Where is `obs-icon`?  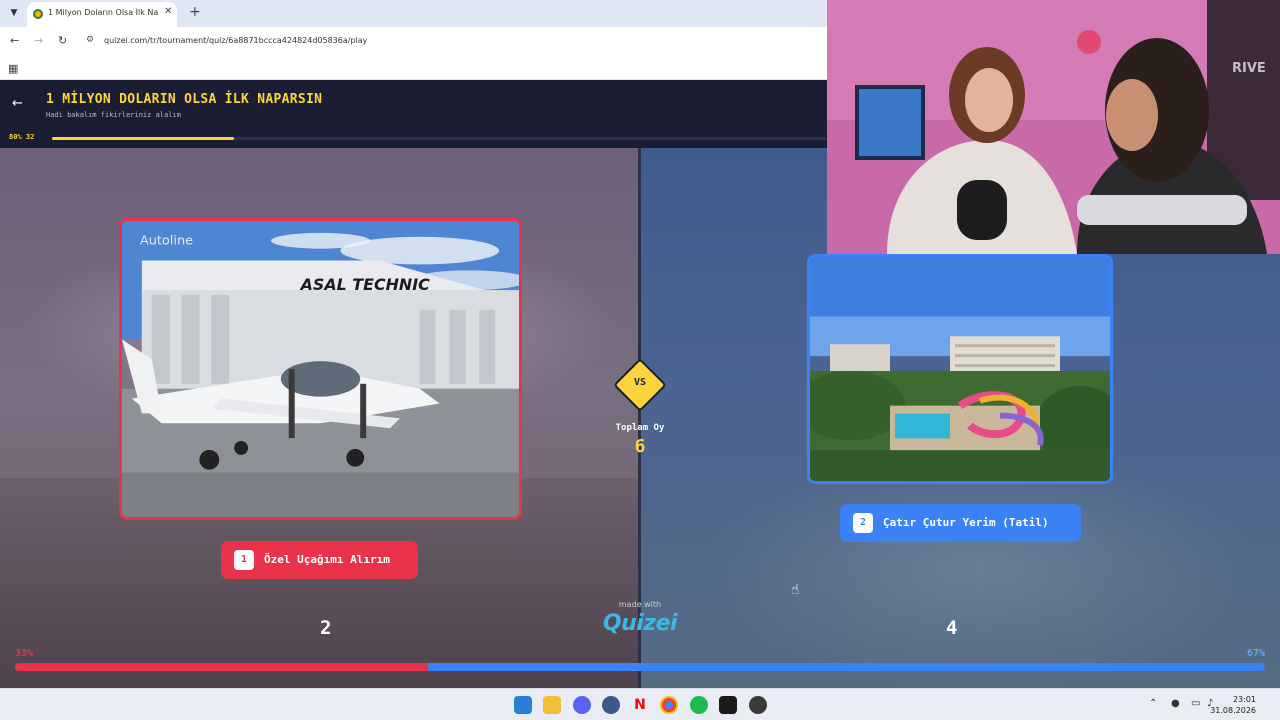 obs-icon is located at coordinates (758, 705).